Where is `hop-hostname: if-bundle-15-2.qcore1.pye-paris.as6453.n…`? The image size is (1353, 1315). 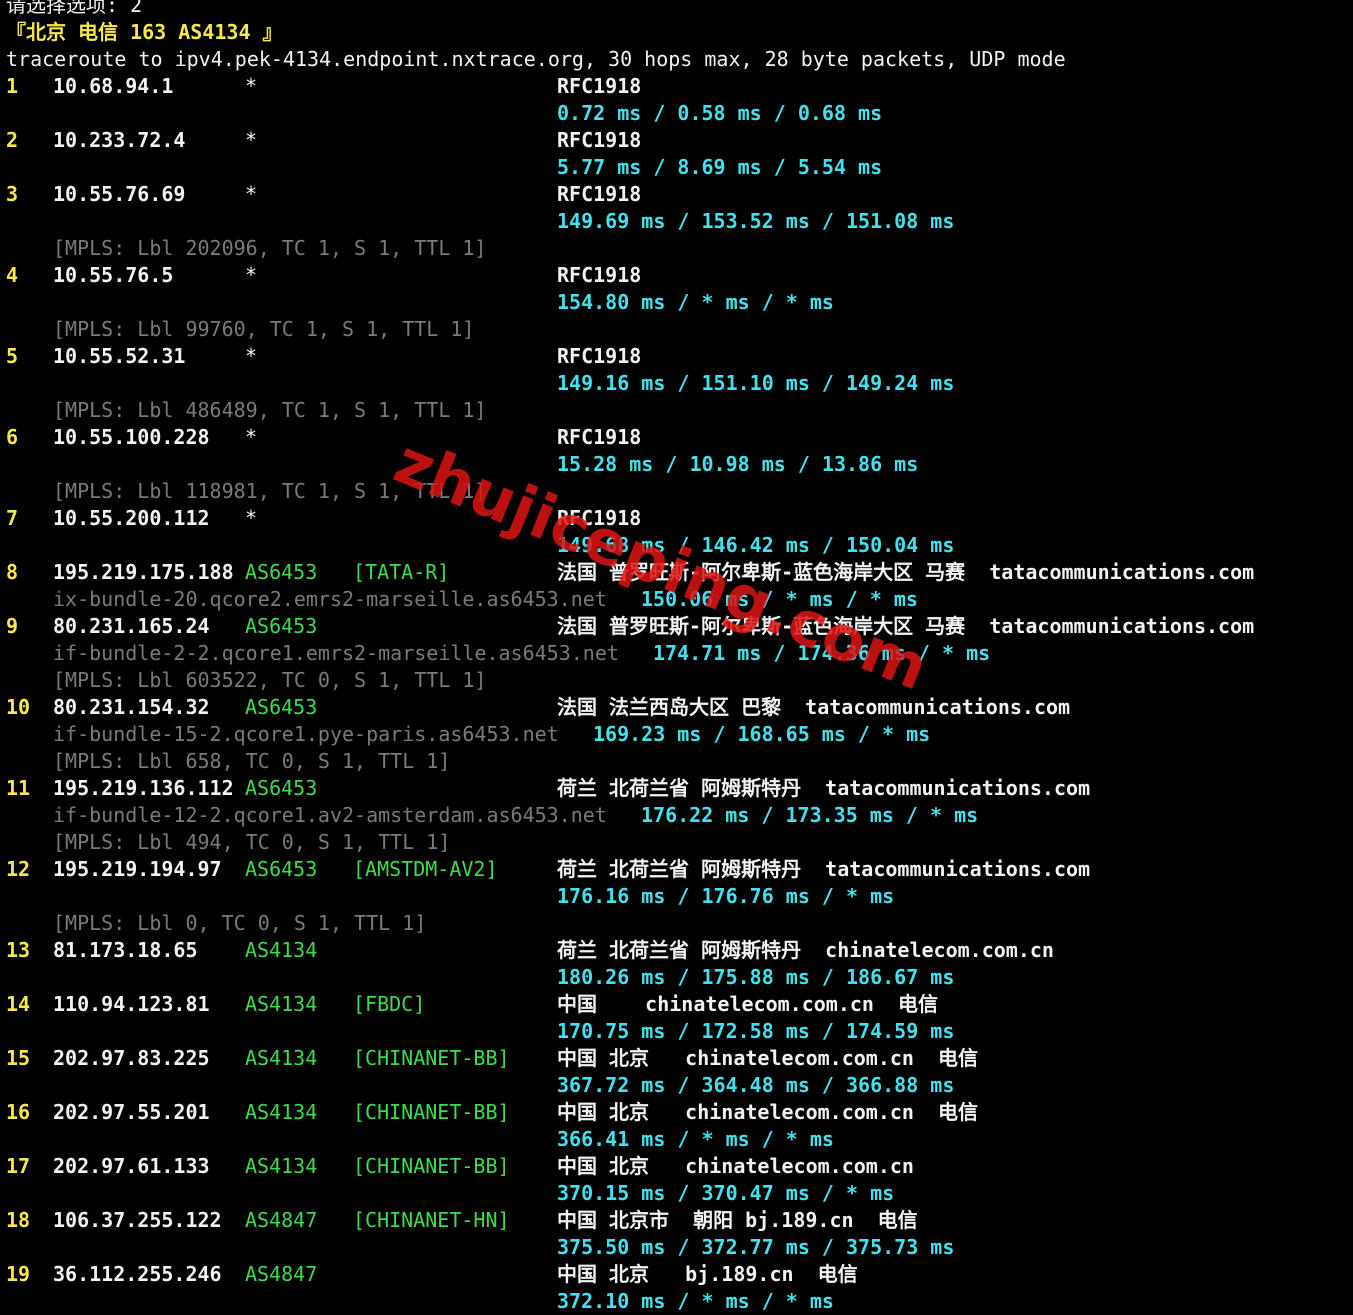 hop-hostname: if-bundle-15-2.qcore1.pye-paris.as6453.n… is located at coordinates (306, 734).